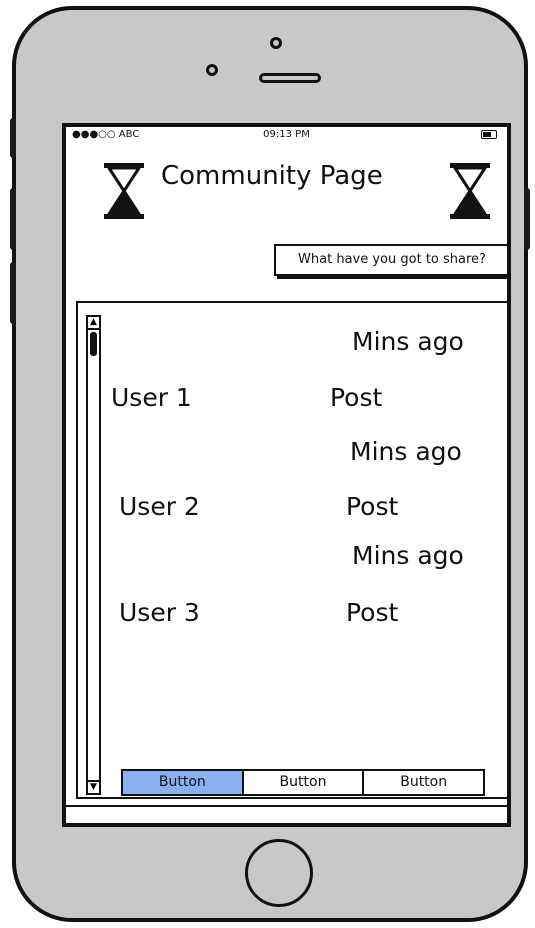 This screenshot has width=535, height=928. I want to click on screen-divider, so click(286, 806).